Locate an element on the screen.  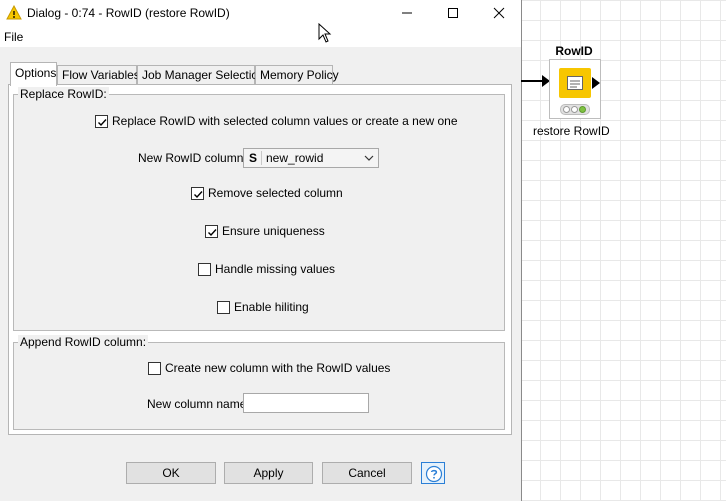
output-port-arrow-icon is located at coordinates (596, 83).